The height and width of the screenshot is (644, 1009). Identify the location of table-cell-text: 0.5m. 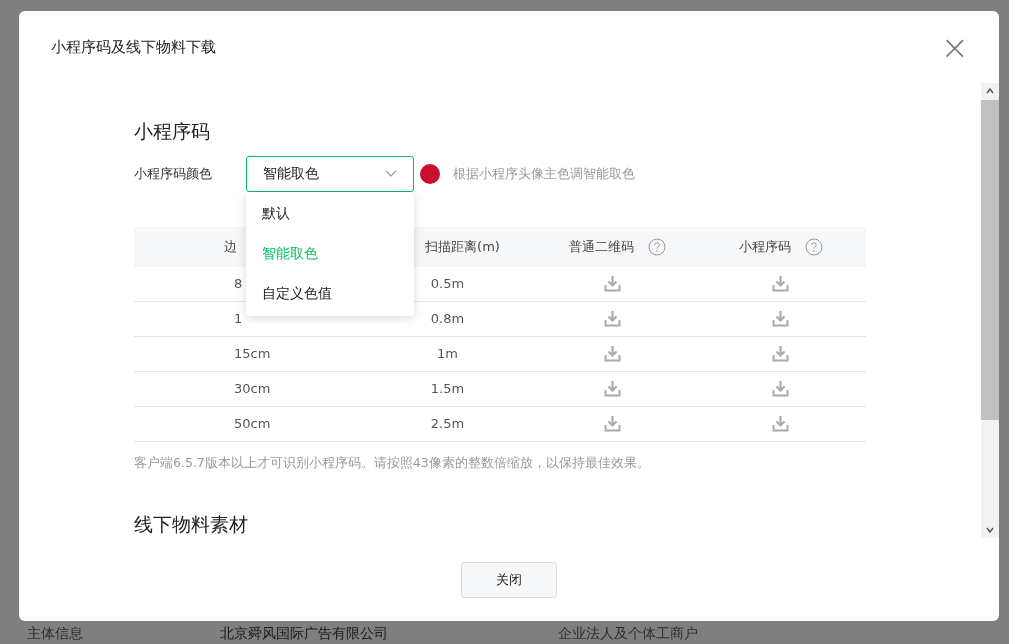
(447, 283).